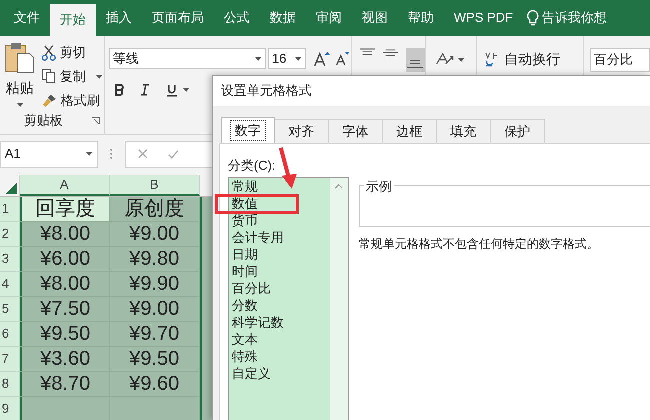  Describe the element at coordinates (49, 76) in the screenshot. I see `copy-icon` at that location.